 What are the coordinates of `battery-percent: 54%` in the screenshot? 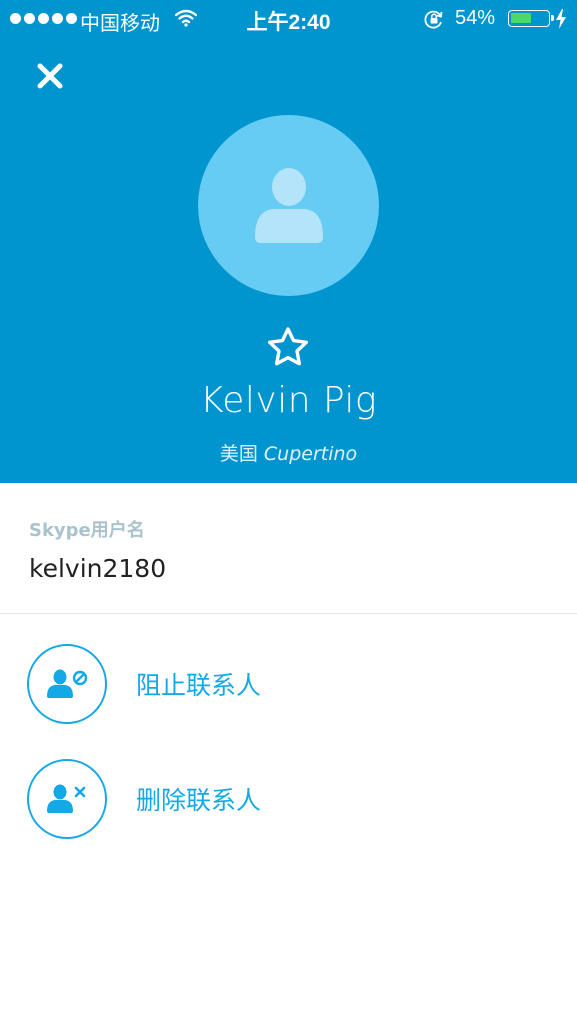 It's located at (475, 18).